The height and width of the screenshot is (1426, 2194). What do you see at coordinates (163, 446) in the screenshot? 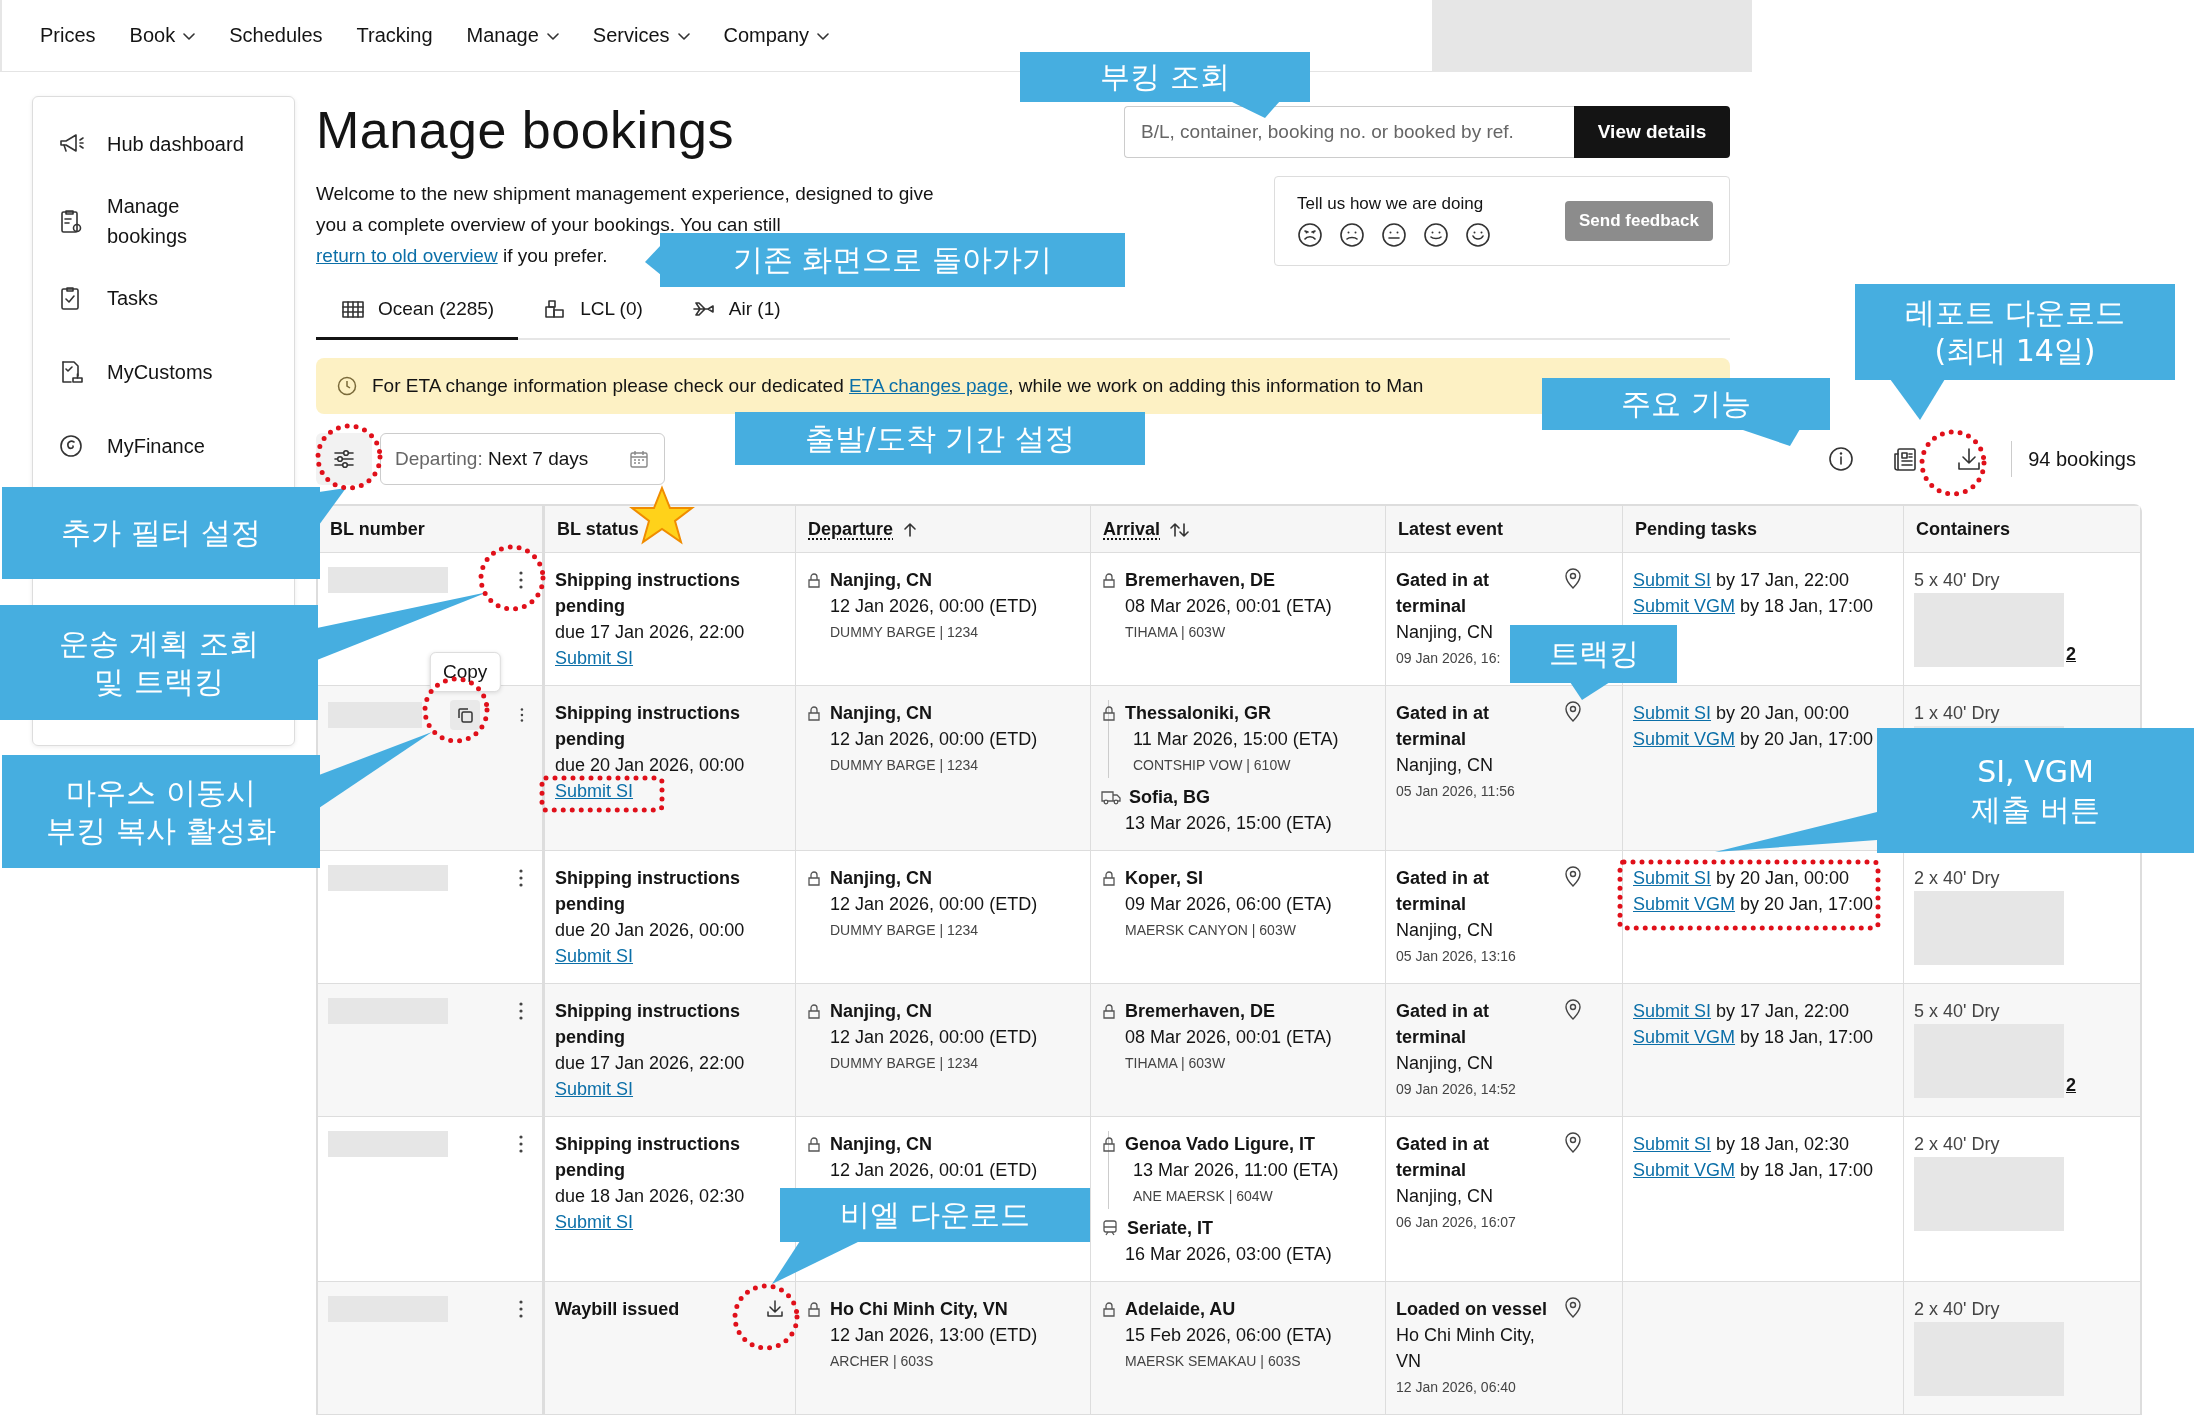
I see `sidebar-item: MyFinance` at bounding box center [163, 446].